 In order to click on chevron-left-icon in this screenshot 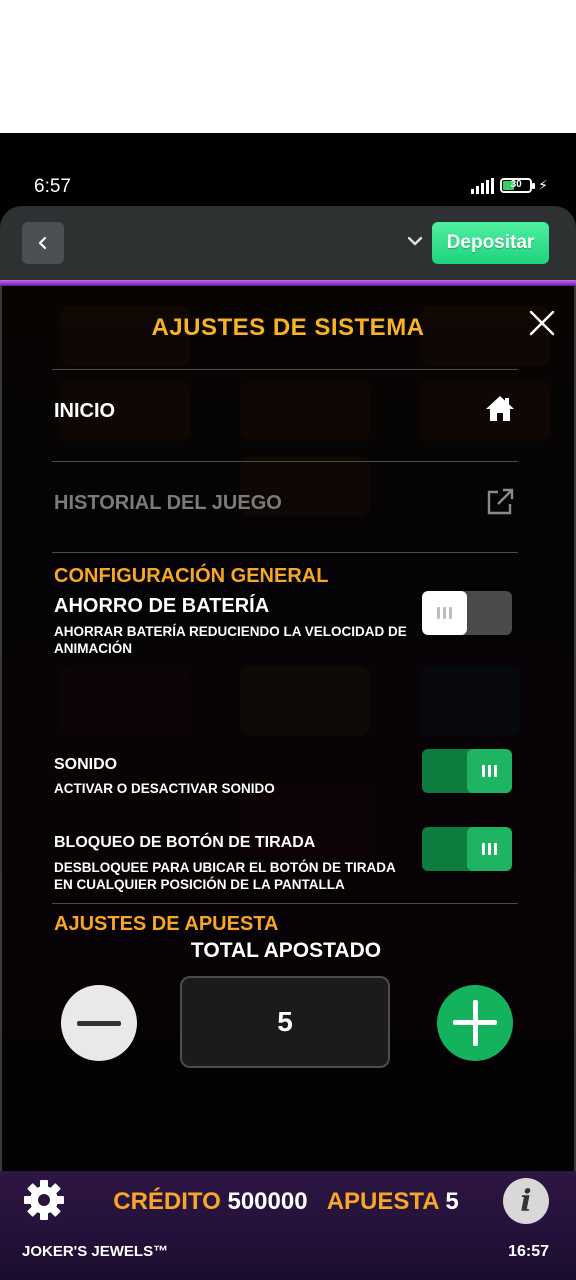, I will do `click(42, 243)`.